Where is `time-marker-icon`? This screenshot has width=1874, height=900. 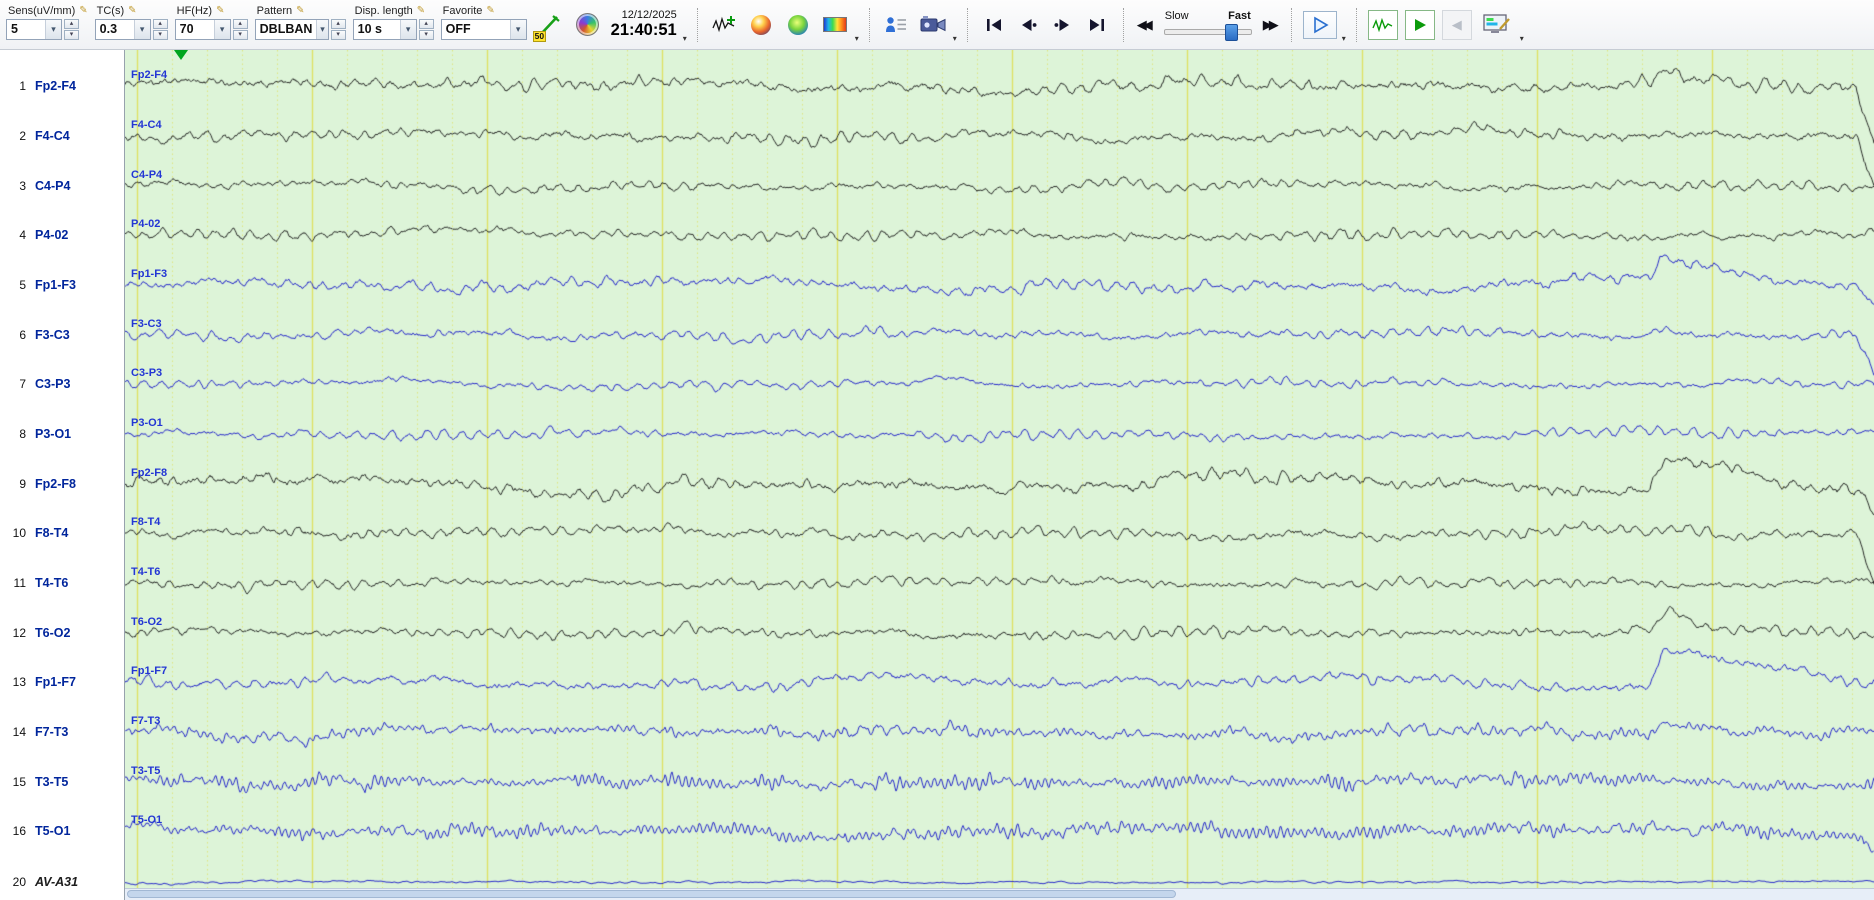
time-marker-icon is located at coordinates (181, 55).